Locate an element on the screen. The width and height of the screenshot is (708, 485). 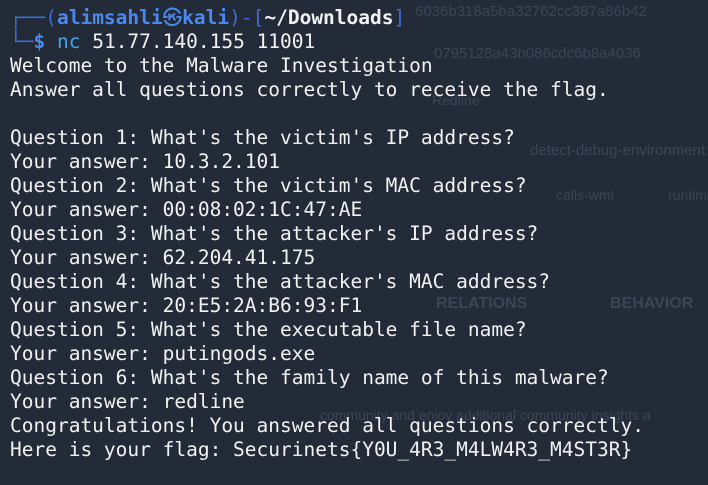
prompt-dollar-sign: $ is located at coordinates (39, 41).